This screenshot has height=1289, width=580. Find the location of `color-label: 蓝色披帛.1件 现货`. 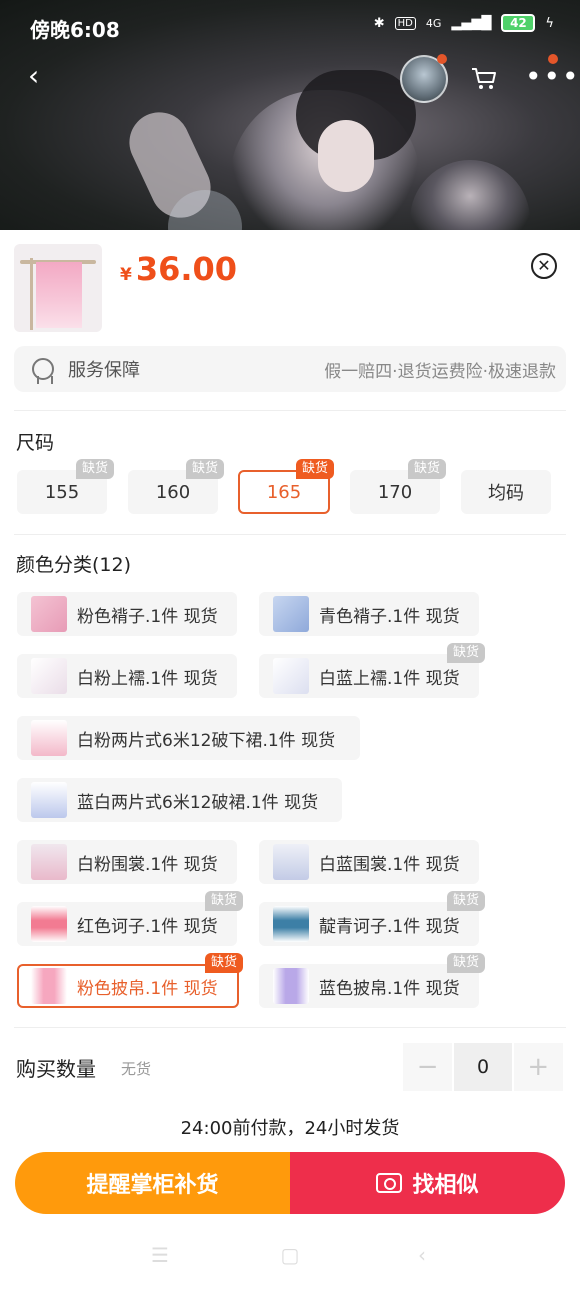

color-label: 蓝色披帛.1件 现货 is located at coordinates (389, 988).